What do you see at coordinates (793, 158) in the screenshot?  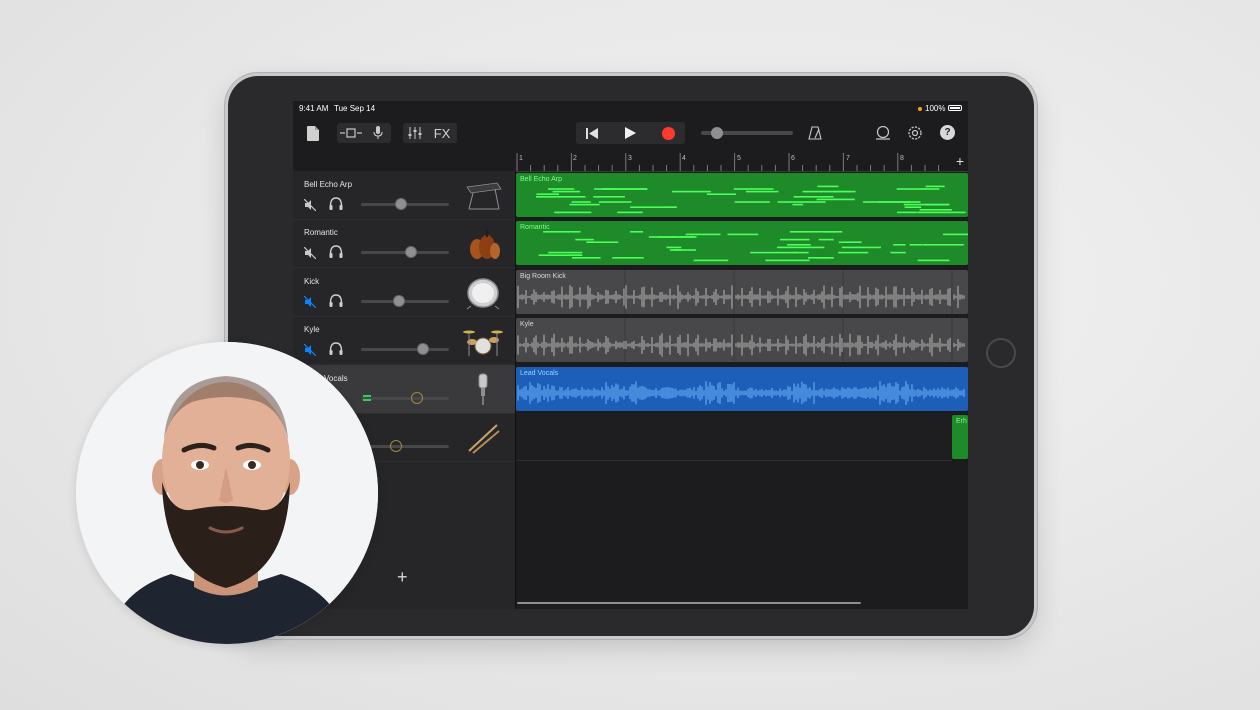 I see `ruler-bar-6: 6` at bounding box center [793, 158].